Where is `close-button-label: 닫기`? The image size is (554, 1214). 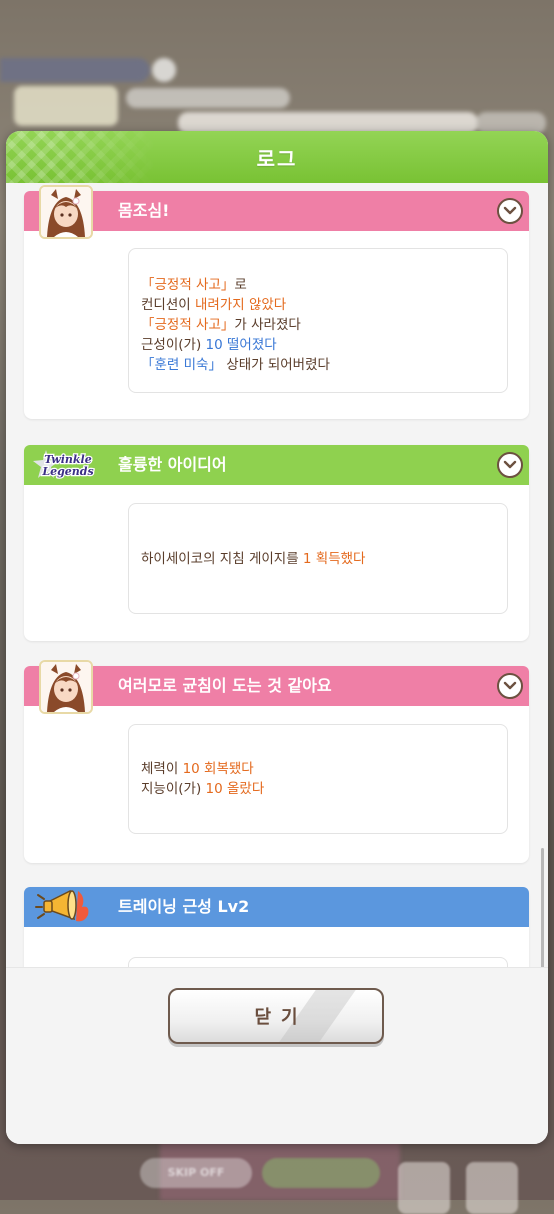
close-button-label: 닫기 is located at coordinates (281, 1017).